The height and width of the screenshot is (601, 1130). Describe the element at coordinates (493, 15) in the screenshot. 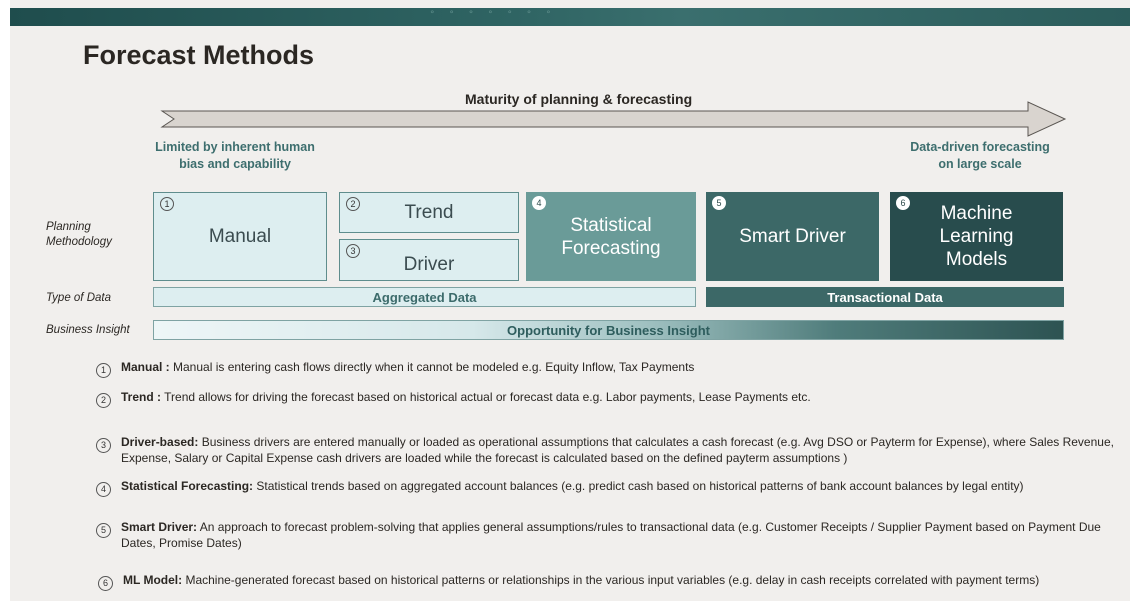

I see `banner-pattern: ° ° ° ° ° ° °` at that location.